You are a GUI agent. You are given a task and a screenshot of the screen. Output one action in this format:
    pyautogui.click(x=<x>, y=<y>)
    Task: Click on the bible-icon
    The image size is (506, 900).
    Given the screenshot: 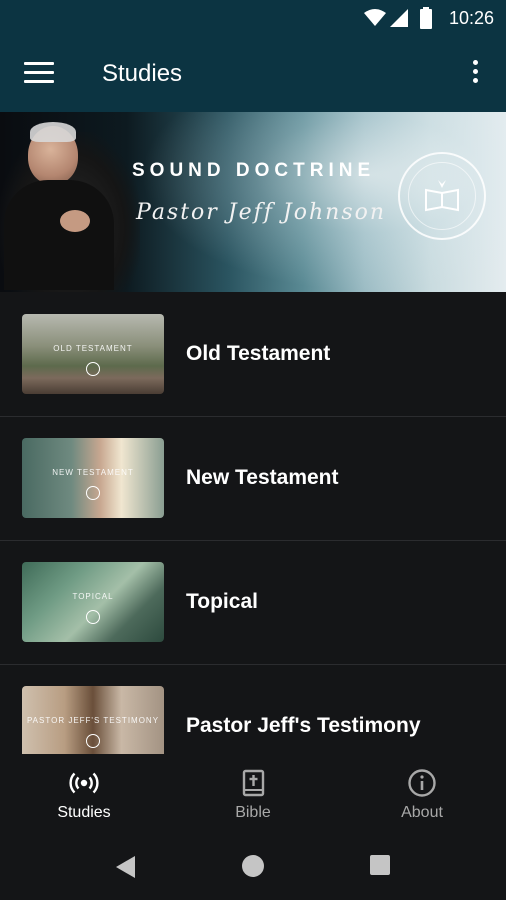 What is the action you would take?
    pyautogui.click(x=253, y=783)
    